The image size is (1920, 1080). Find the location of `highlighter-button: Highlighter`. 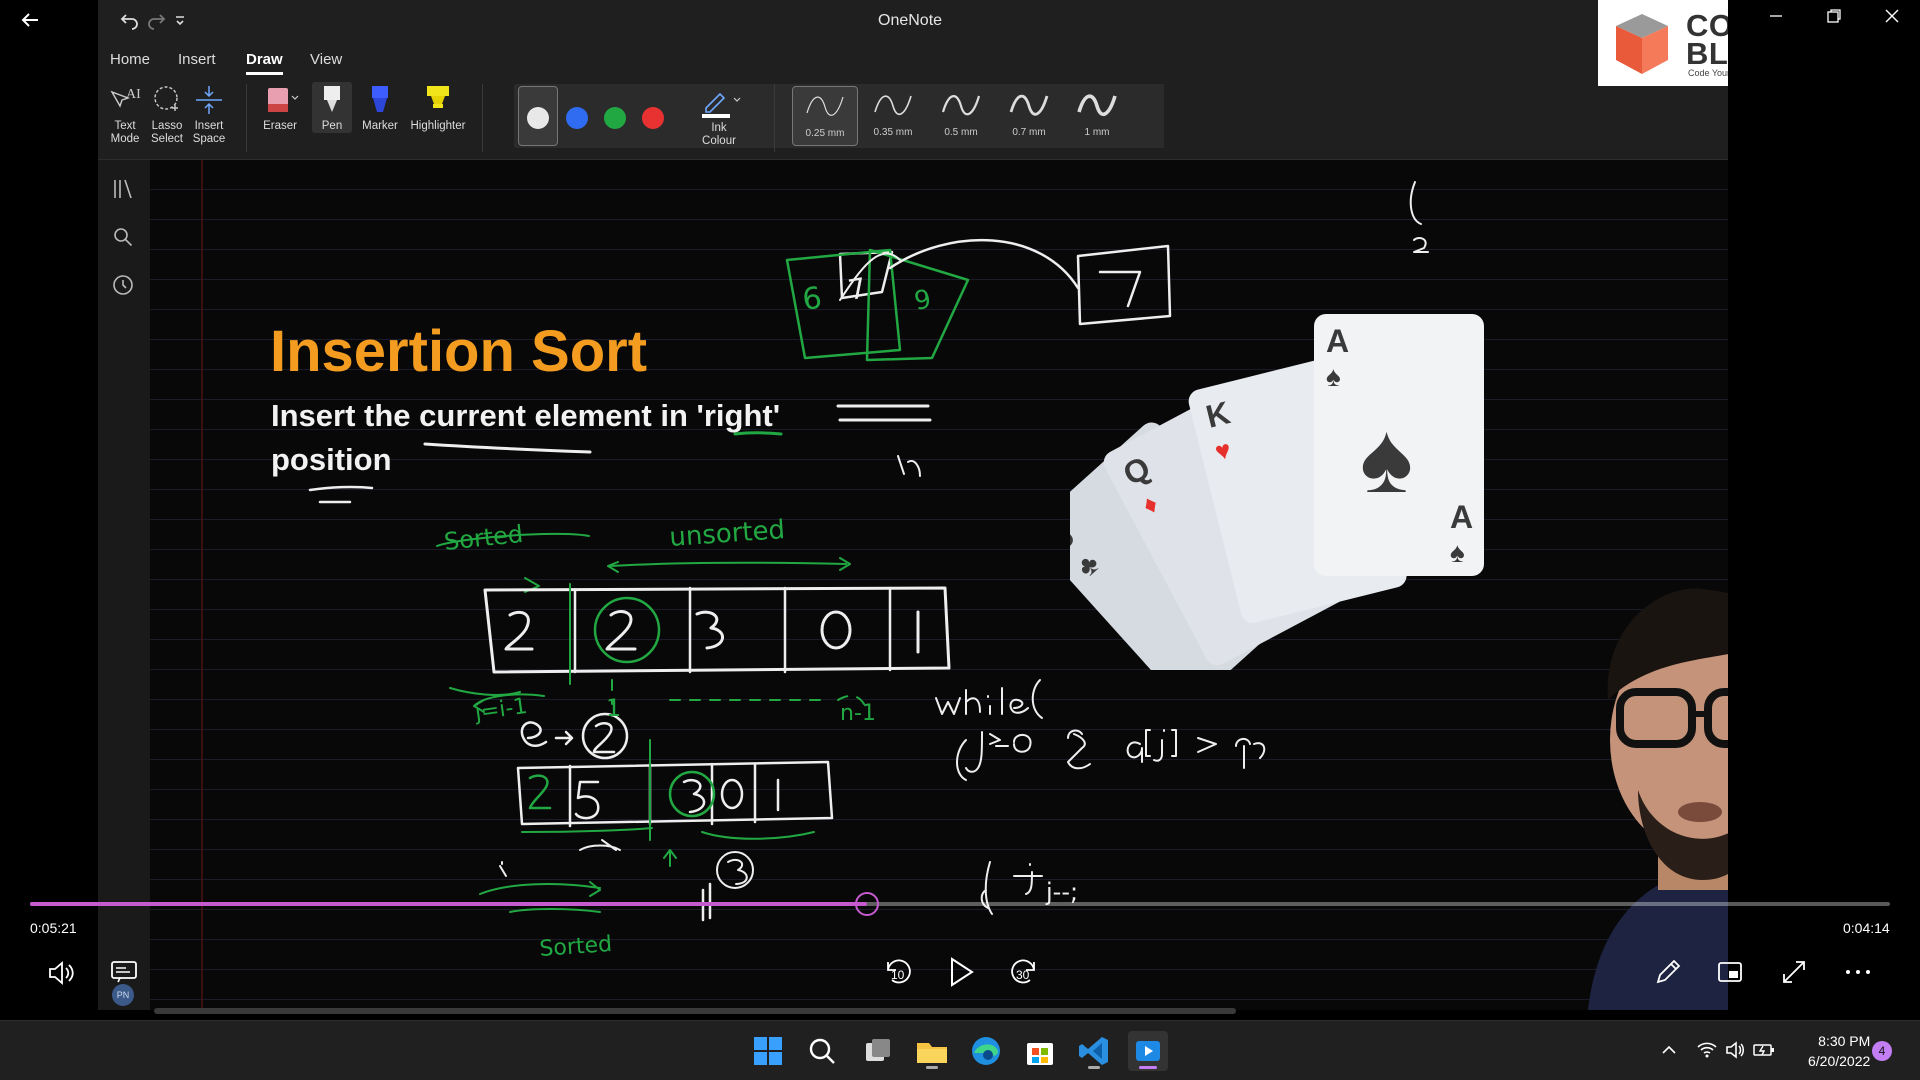

highlighter-button: Highlighter is located at coordinates (438, 107).